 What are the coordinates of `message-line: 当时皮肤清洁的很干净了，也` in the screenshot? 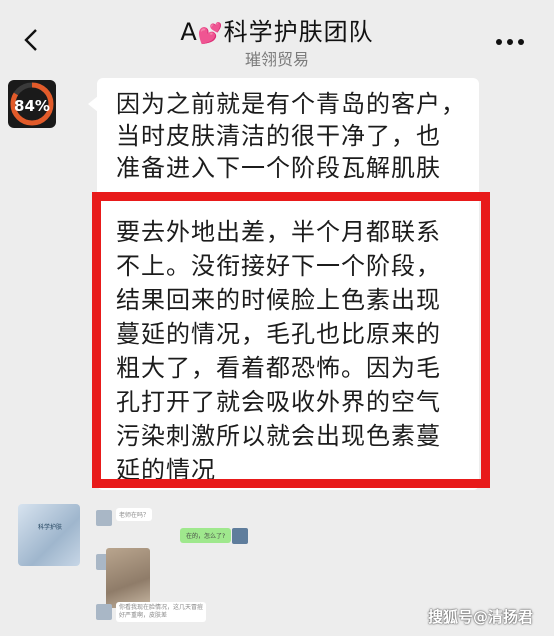 It's located at (278, 136).